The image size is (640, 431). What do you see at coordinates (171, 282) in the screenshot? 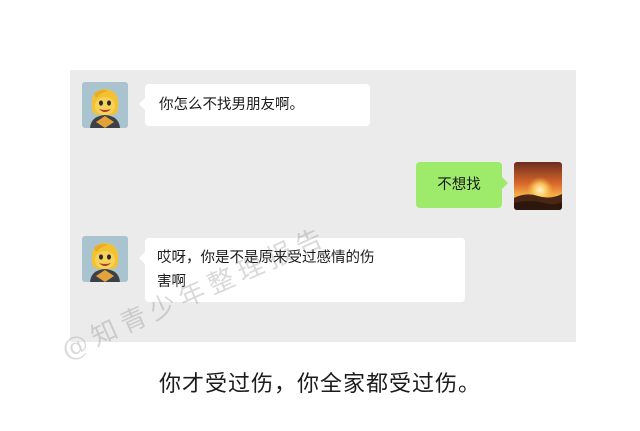
I see `message-text-line: 害啊` at bounding box center [171, 282].